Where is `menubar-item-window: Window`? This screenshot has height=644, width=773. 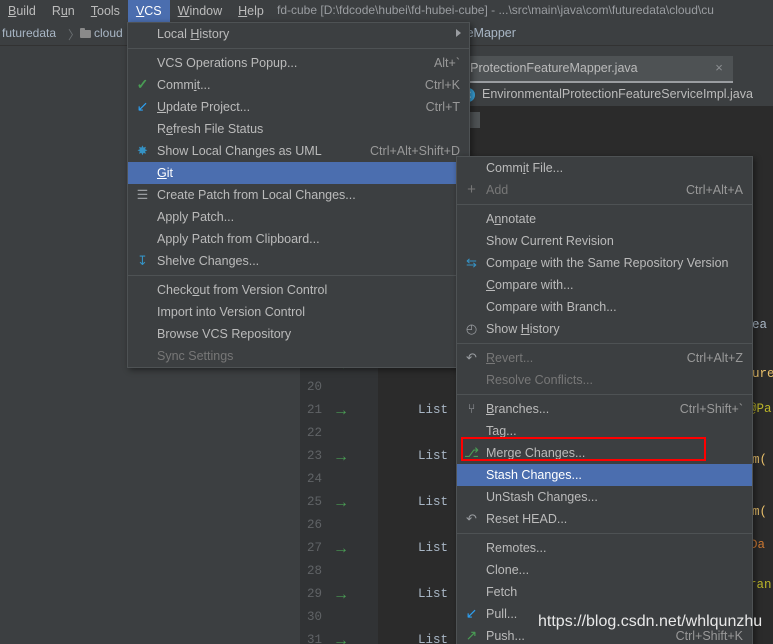 menubar-item-window: Window is located at coordinates (200, 11).